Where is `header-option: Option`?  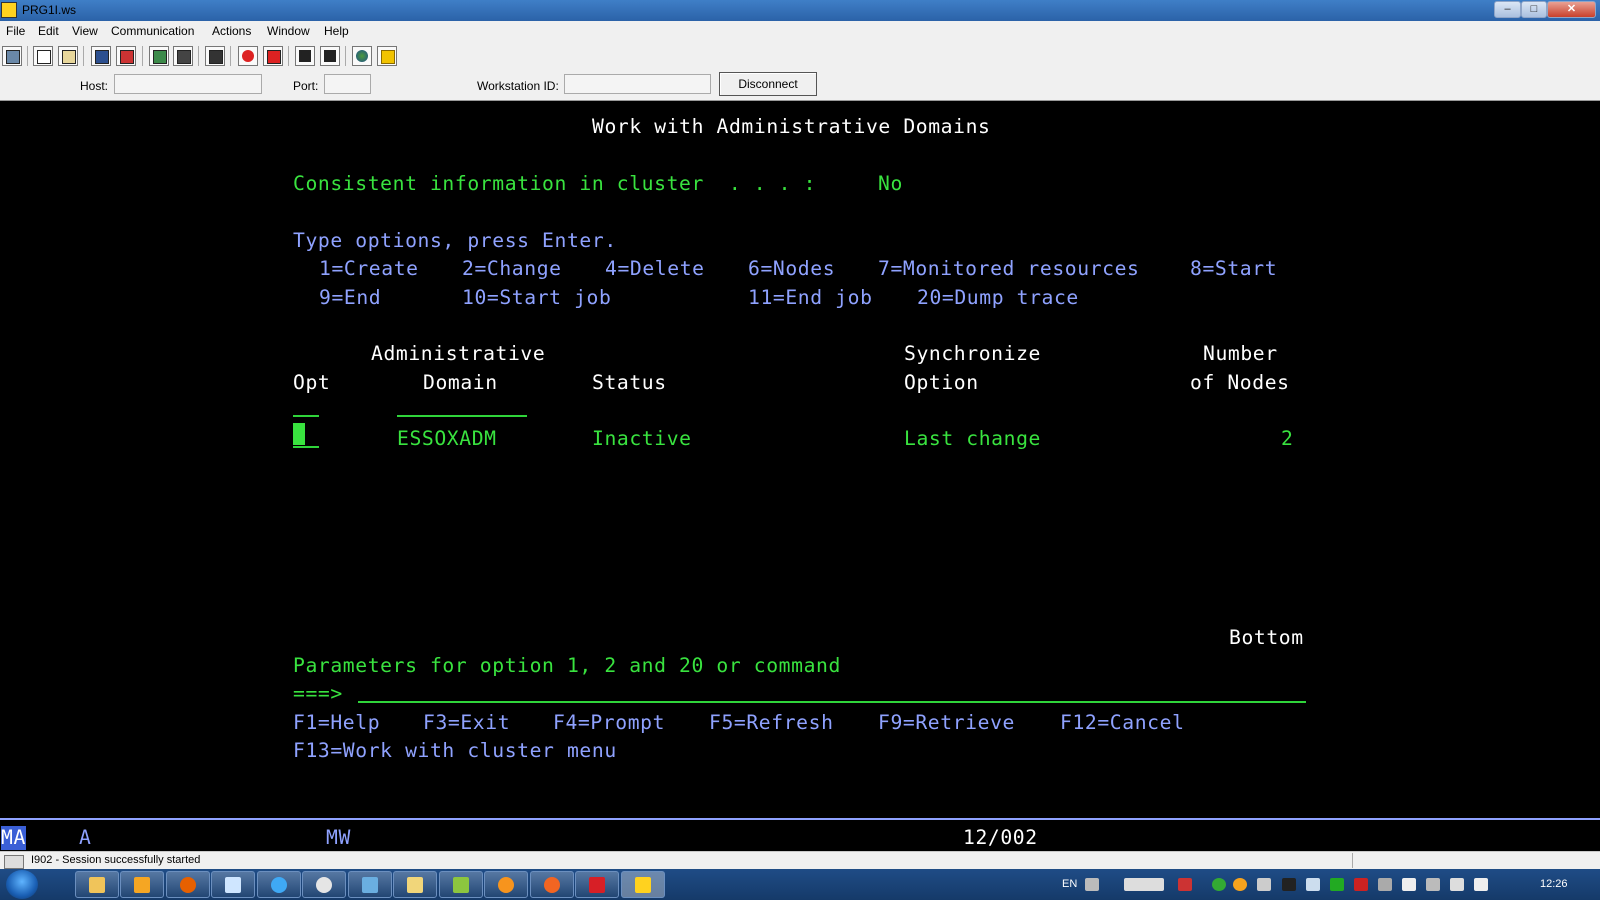 header-option: Option is located at coordinates (941, 382).